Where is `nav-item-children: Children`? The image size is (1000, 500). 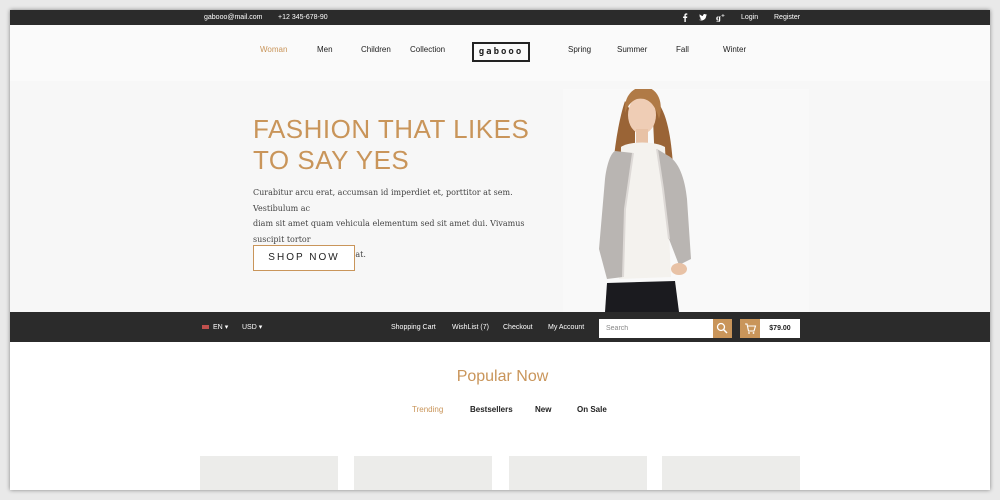 nav-item-children: Children is located at coordinates (376, 49).